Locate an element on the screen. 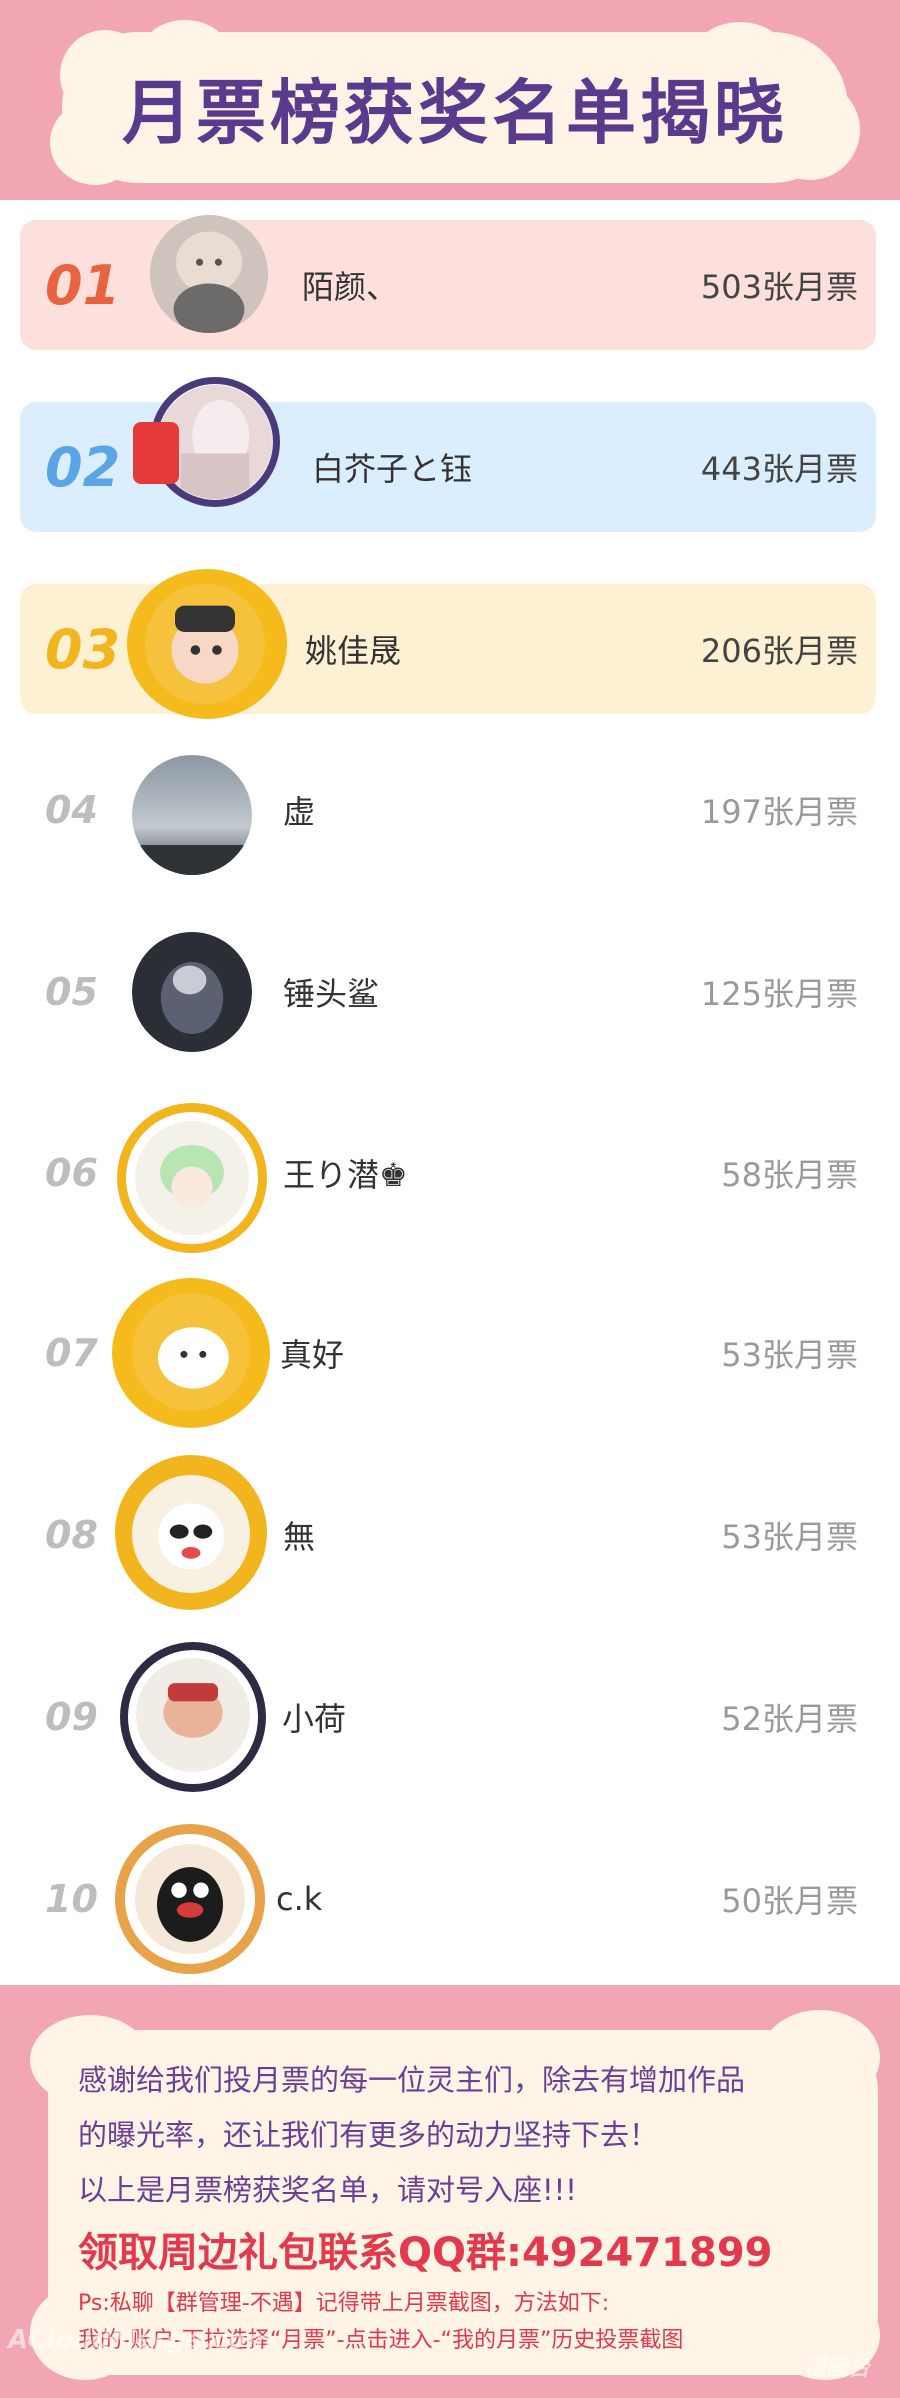  rank-number: 04 is located at coordinates (71, 810).